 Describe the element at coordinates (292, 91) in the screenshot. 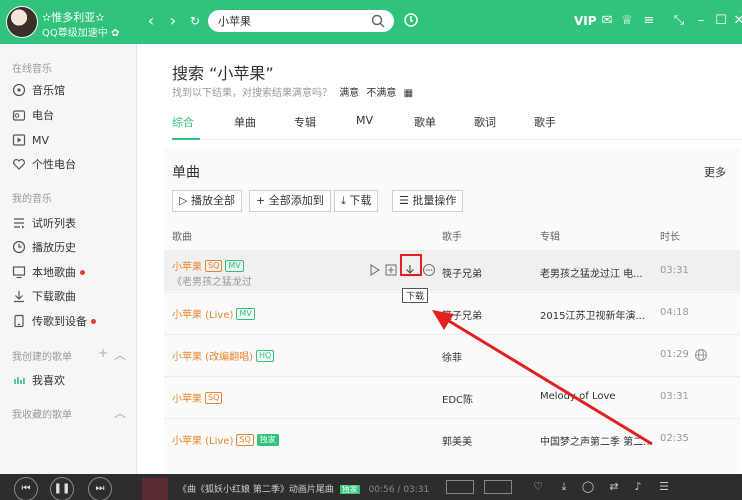

I see `feedback-hint: 找到以下结果，对搜索结果满意吗？ 满意 不满意 ▦` at that location.